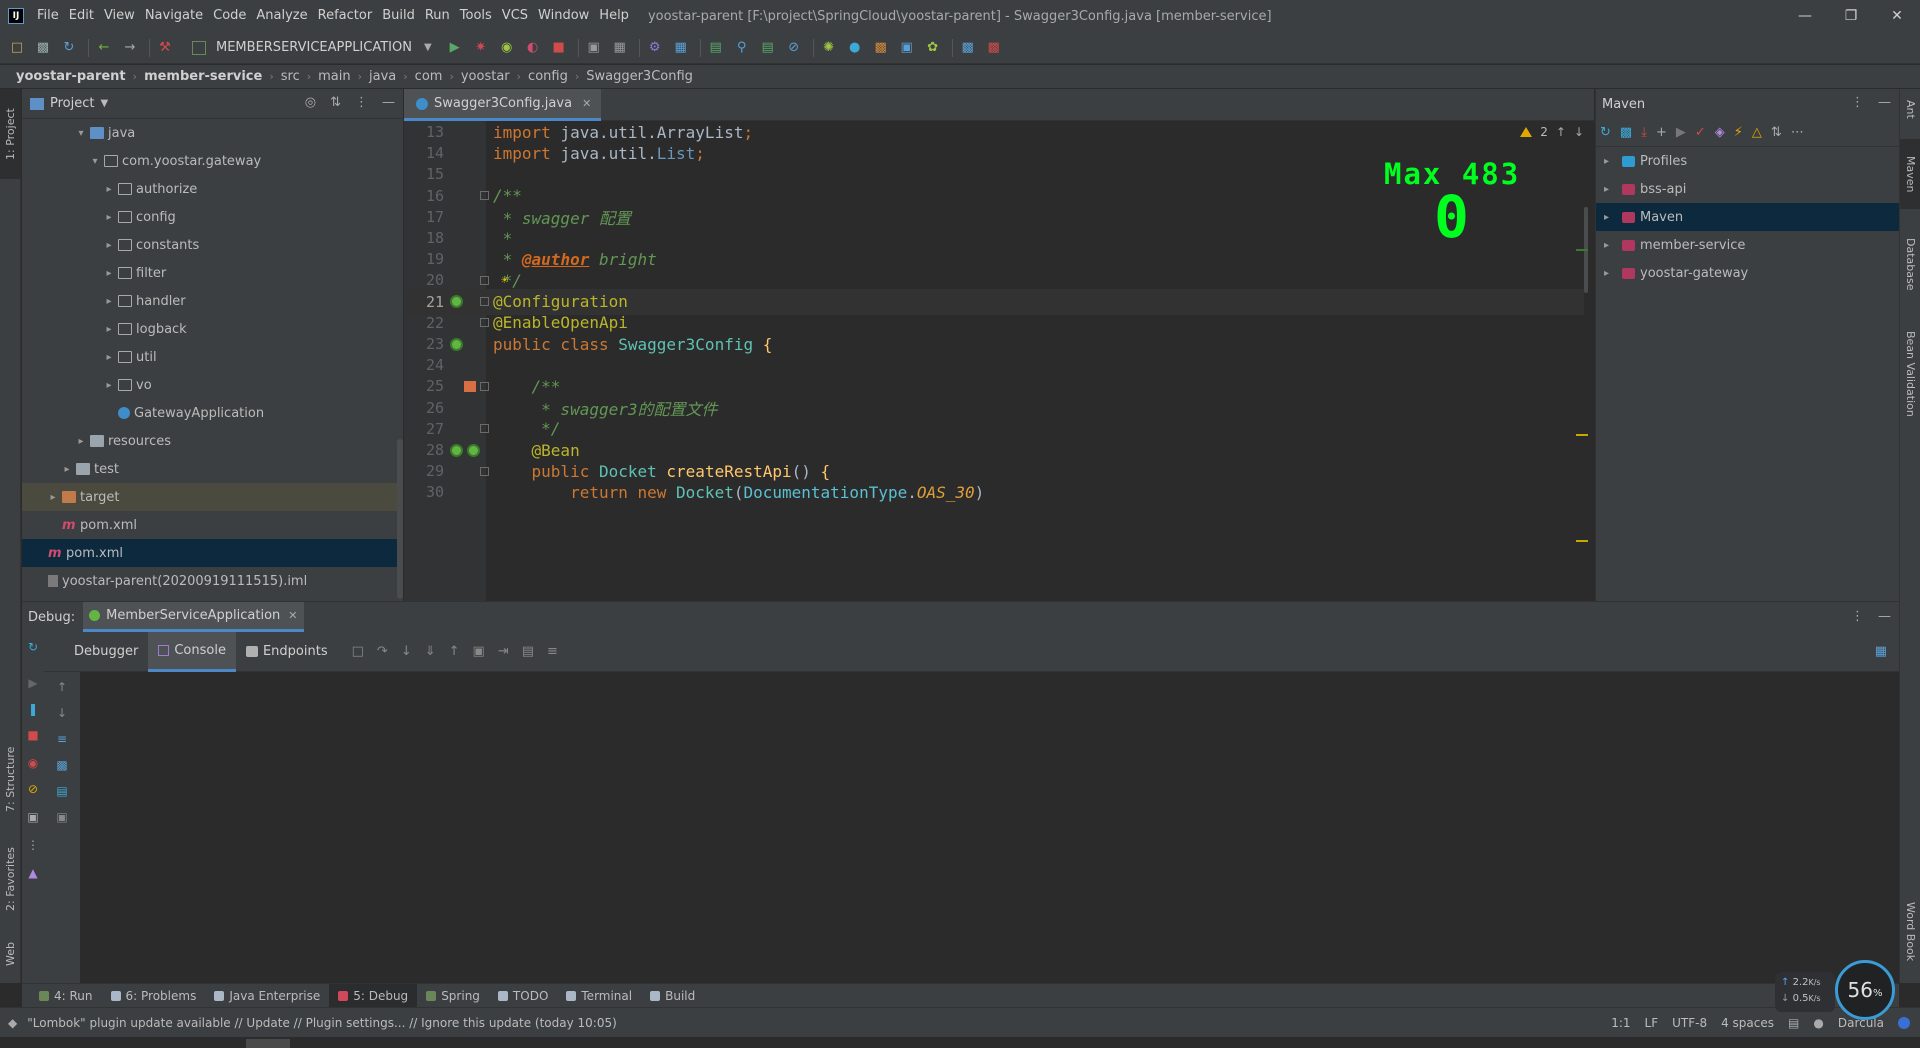 The width and height of the screenshot is (1920, 1048). What do you see at coordinates (203, 76) in the screenshot?
I see `breadcrumb-item: member-service` at bounding box center [203, 76].